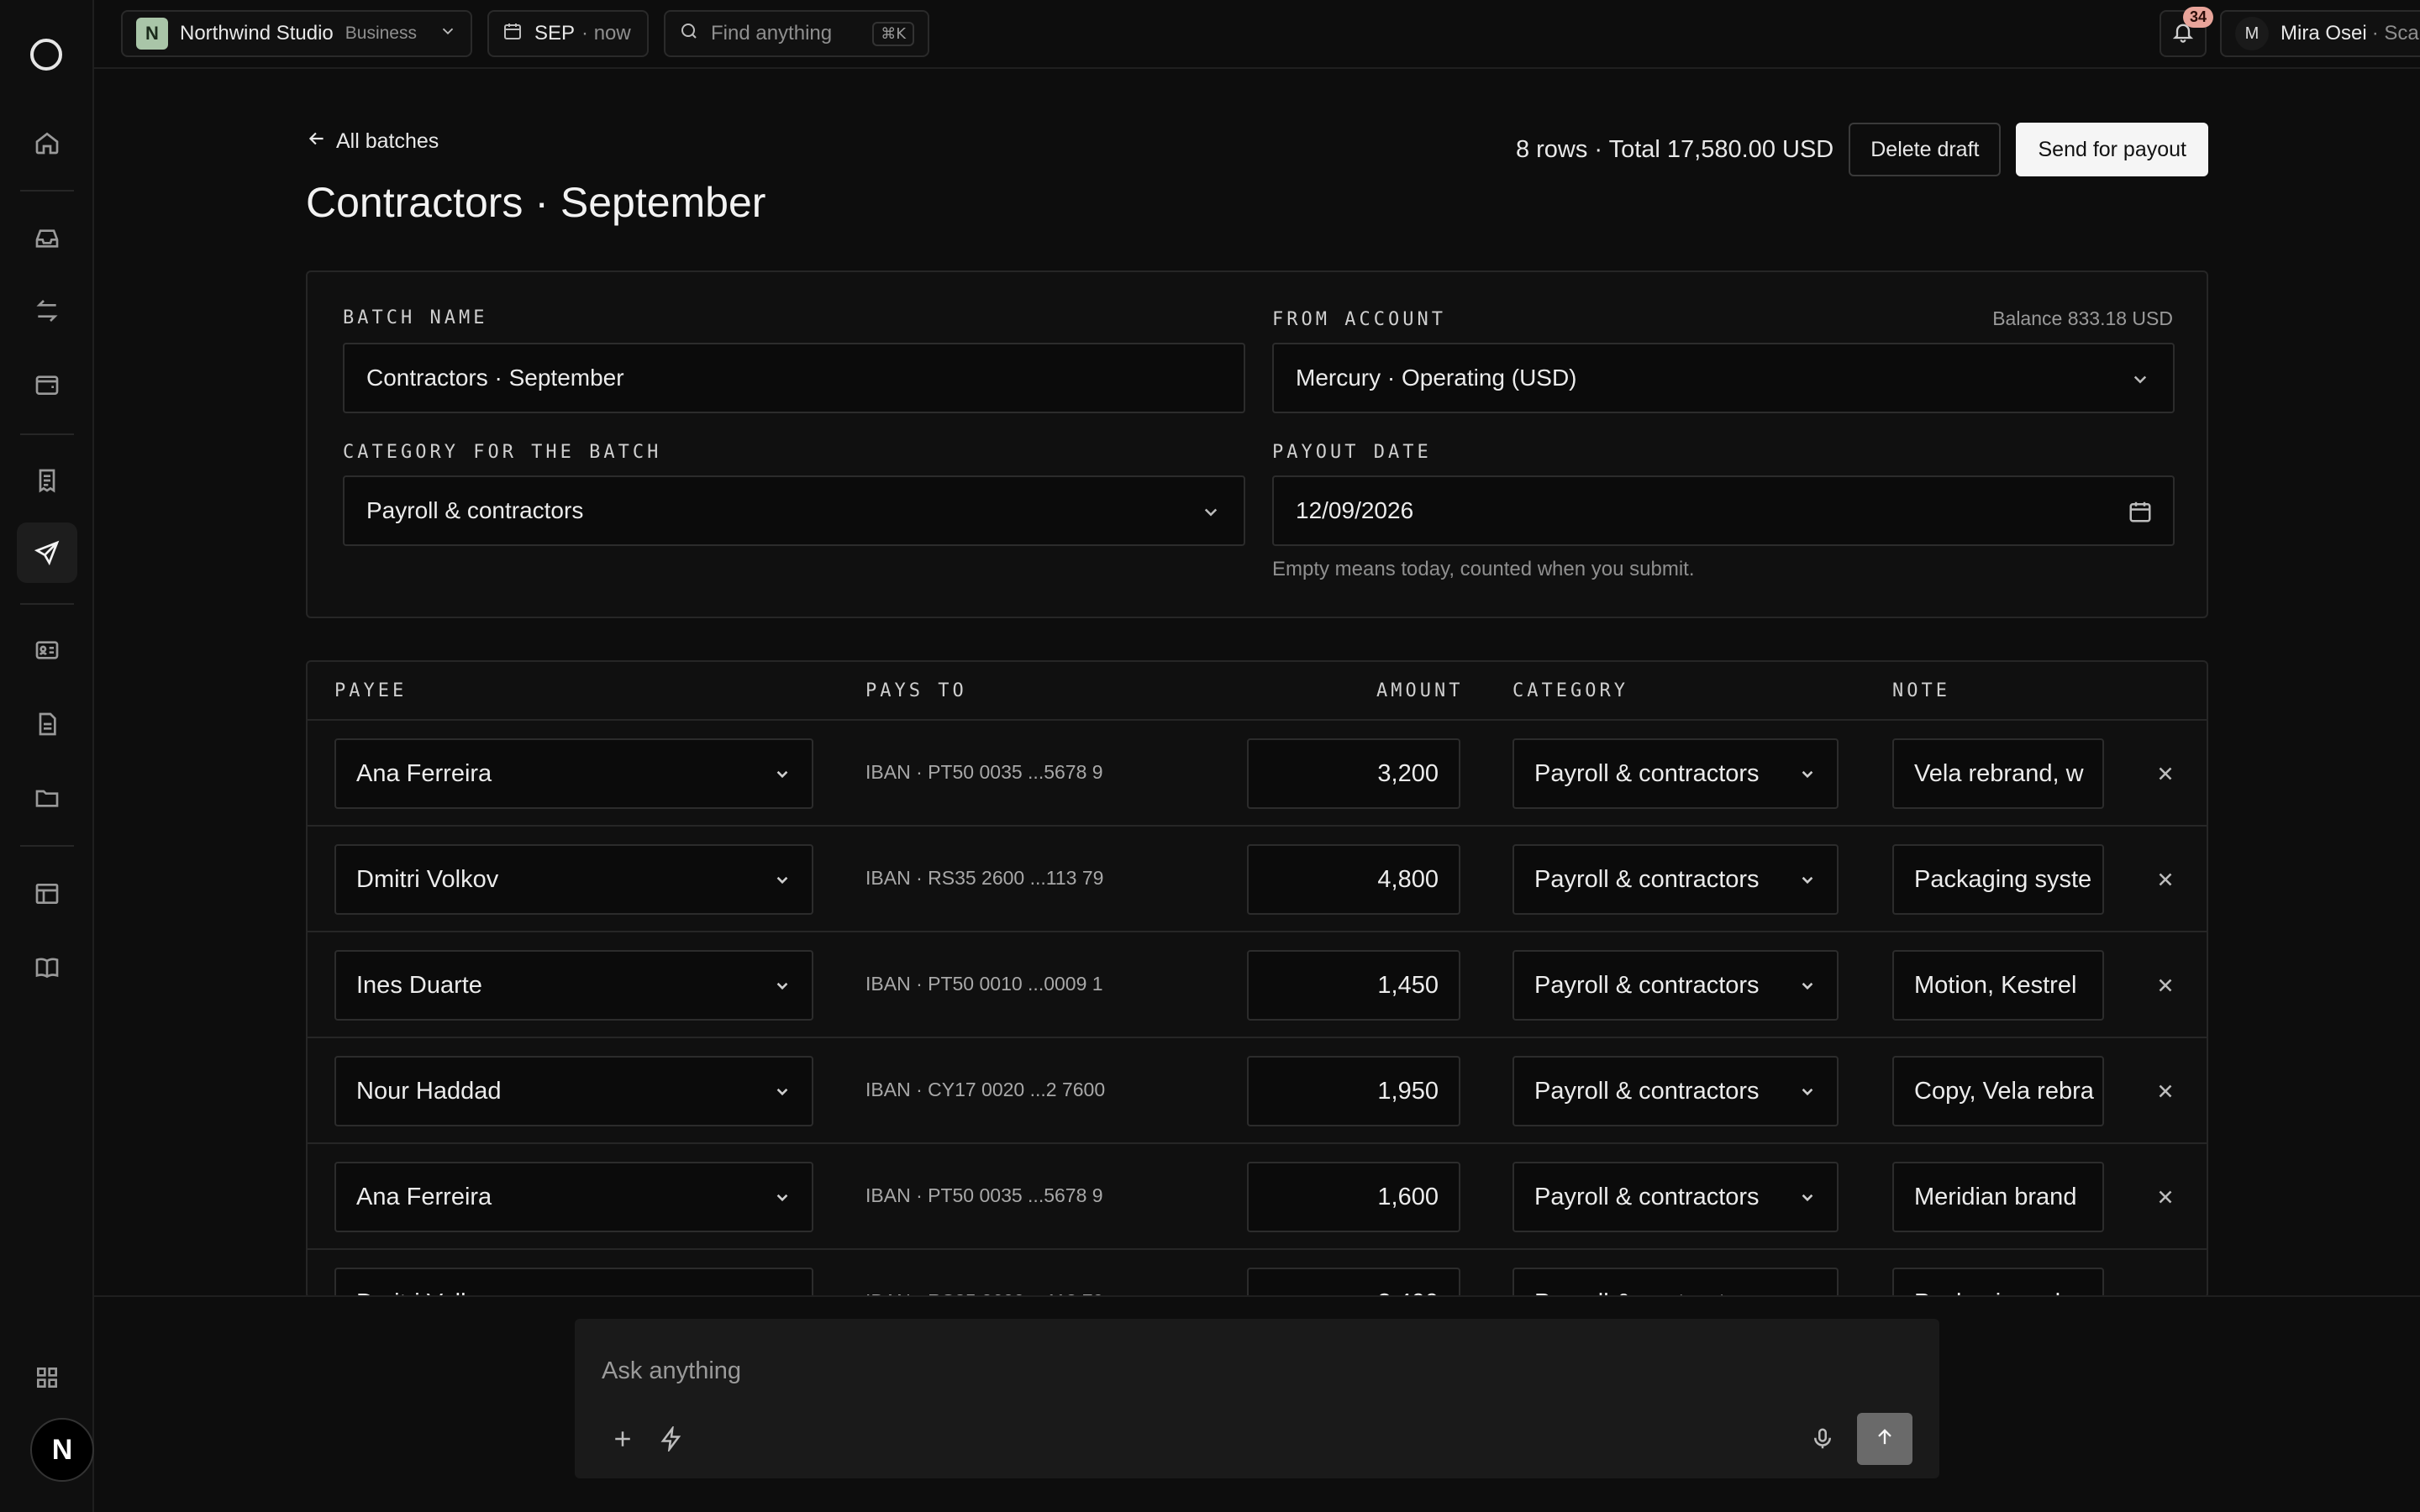 The image size is (2420, 1512). What do you see at coordinates (672, 1440) in the screenshot?
I see `lightning-icon` at bounding box center [672, 1440].